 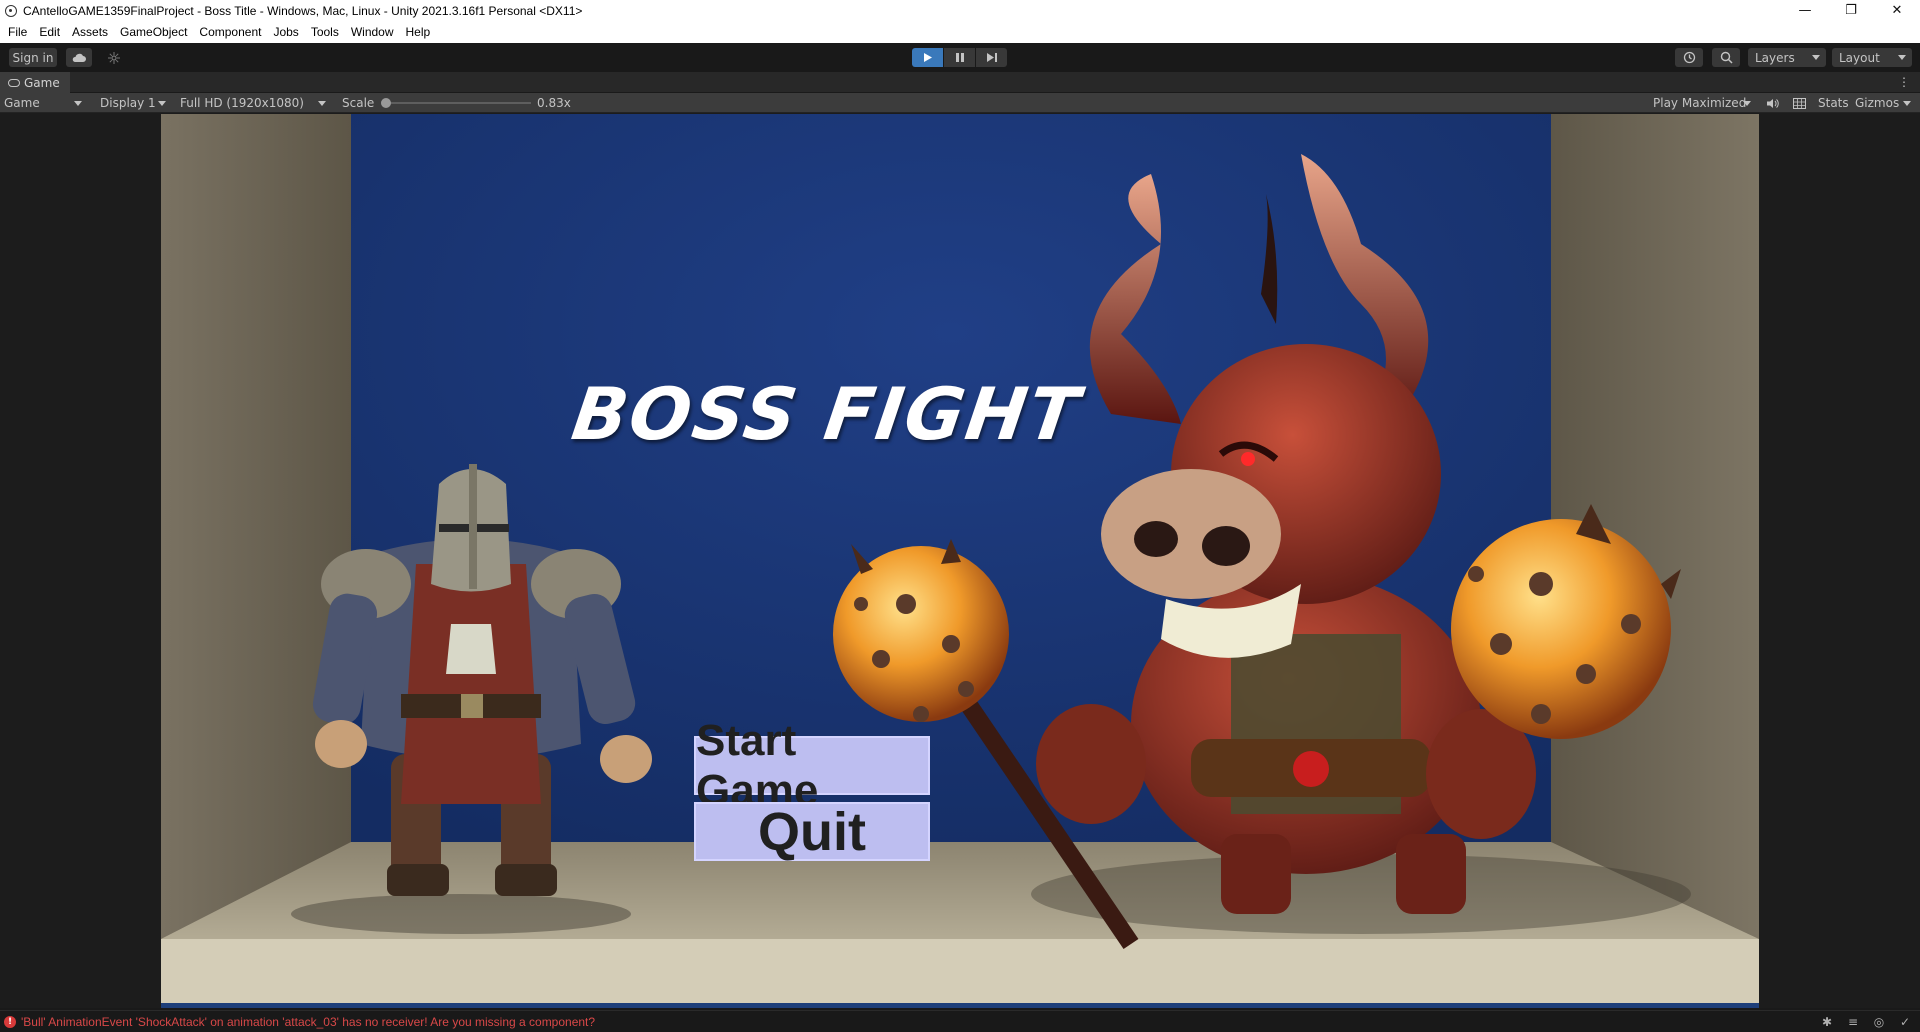 What do you see at coordinates (22, 103) in the screenshot?
I see `view-mode-label: Game` at bounding box center [22, 103].